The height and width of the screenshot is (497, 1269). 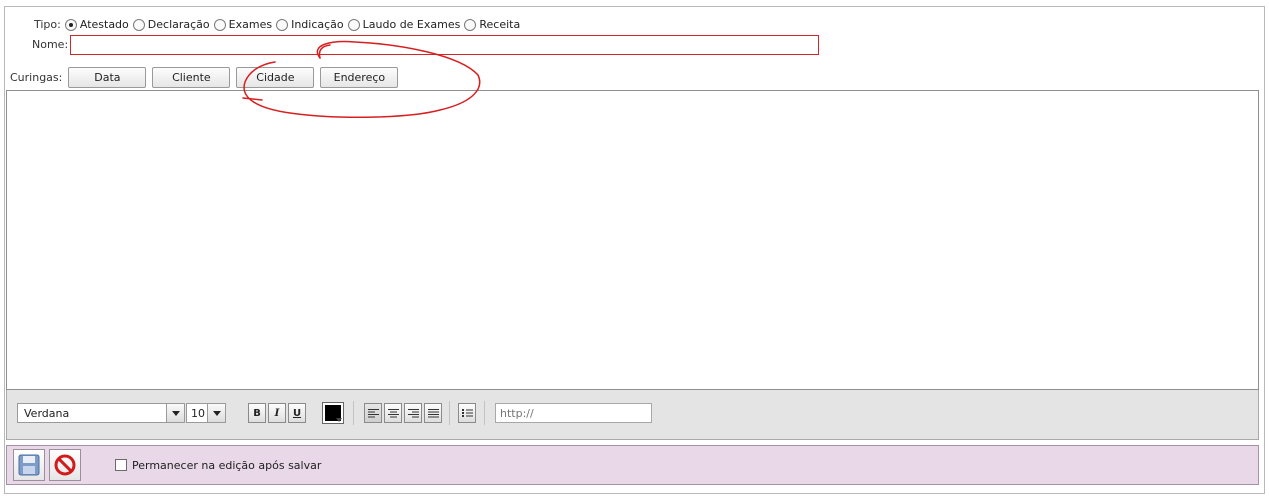 What do you see at coordinates (227, 465) in the screenshot?
I see `keep-editing-label: Permanecer na edição após salvar` at bounding box center [227, 465].